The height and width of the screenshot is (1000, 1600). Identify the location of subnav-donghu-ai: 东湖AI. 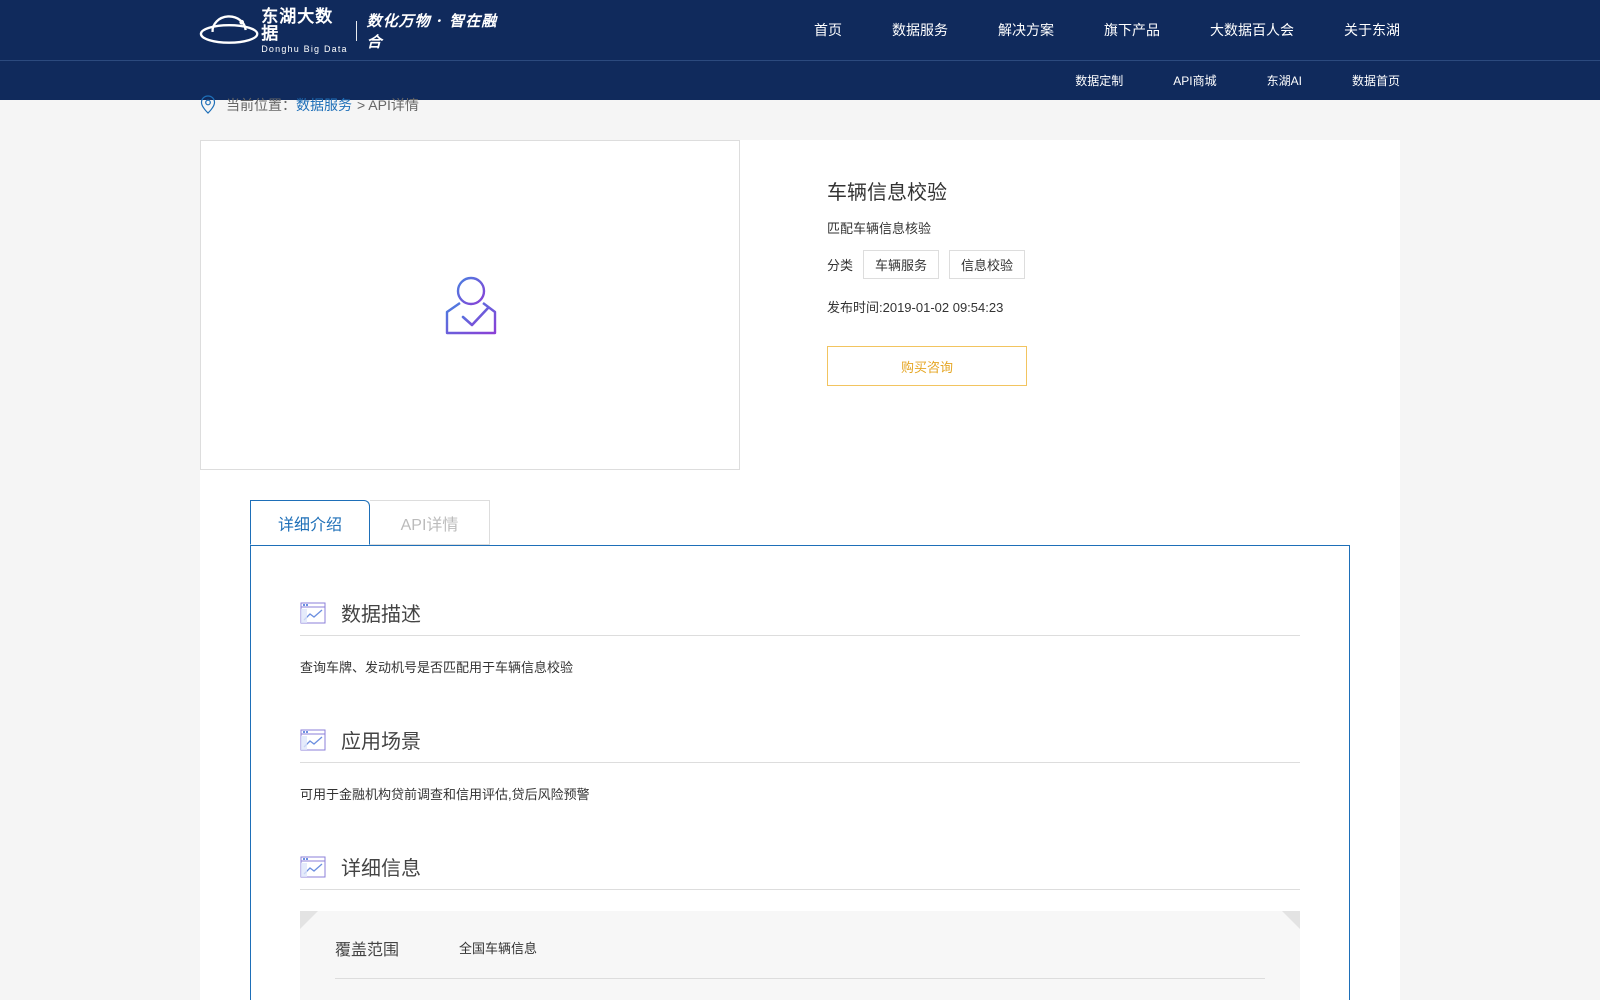
(1284, 80).